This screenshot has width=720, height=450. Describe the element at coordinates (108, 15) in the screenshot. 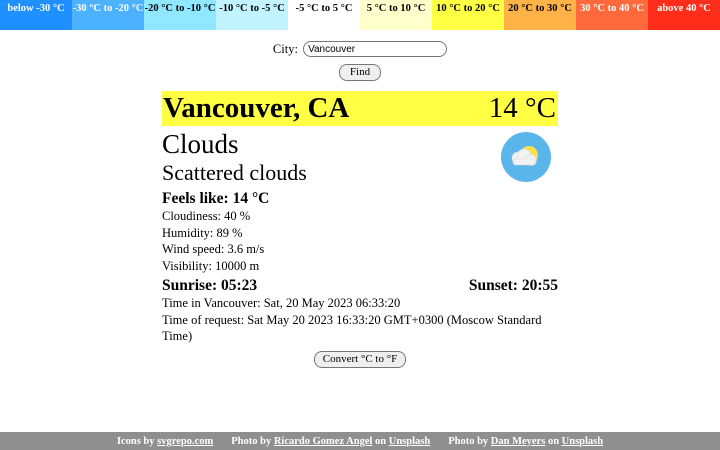

I see `legend-cell: -30 °C to -20 °C` at that location.